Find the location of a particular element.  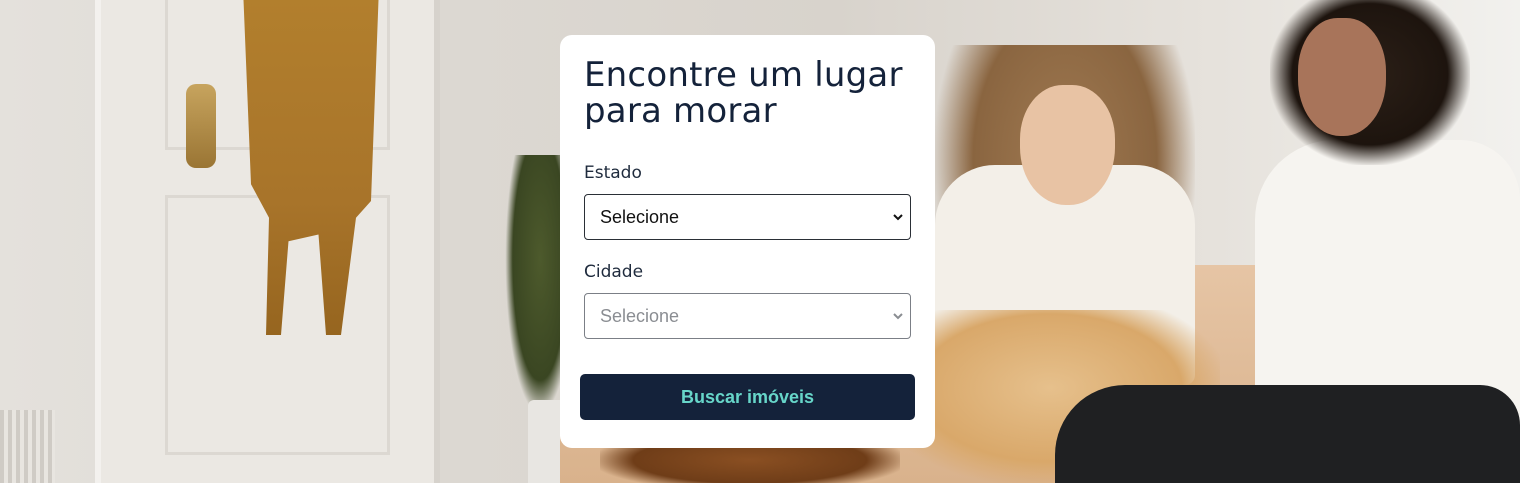

background-vent is located at coordinates (27, 446).